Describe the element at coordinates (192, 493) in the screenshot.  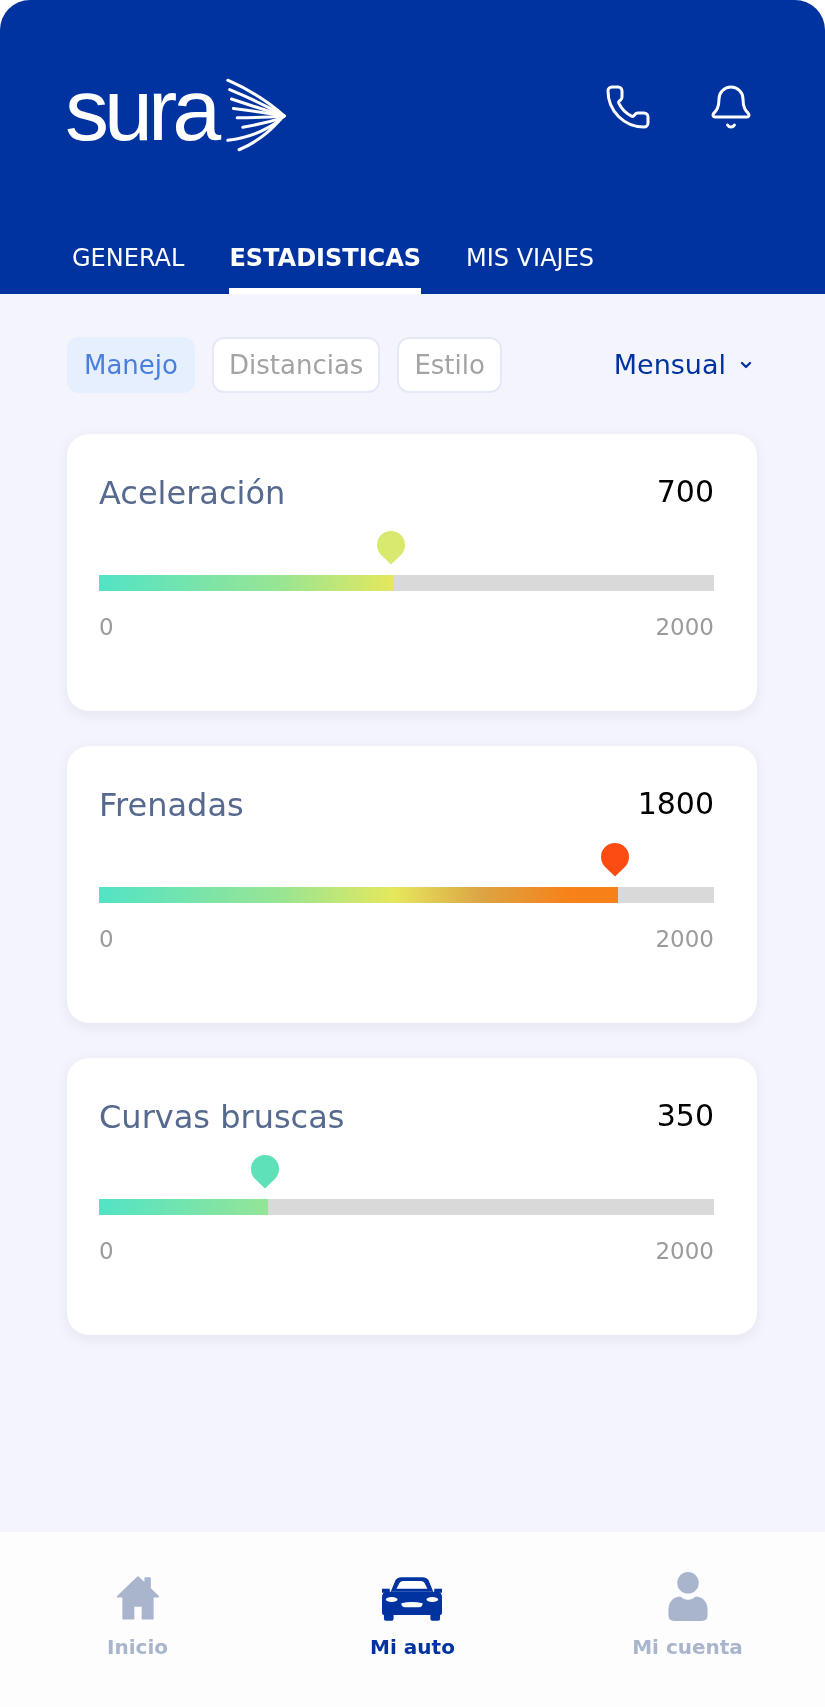
I see `metric-title: Aceleración` at that location.